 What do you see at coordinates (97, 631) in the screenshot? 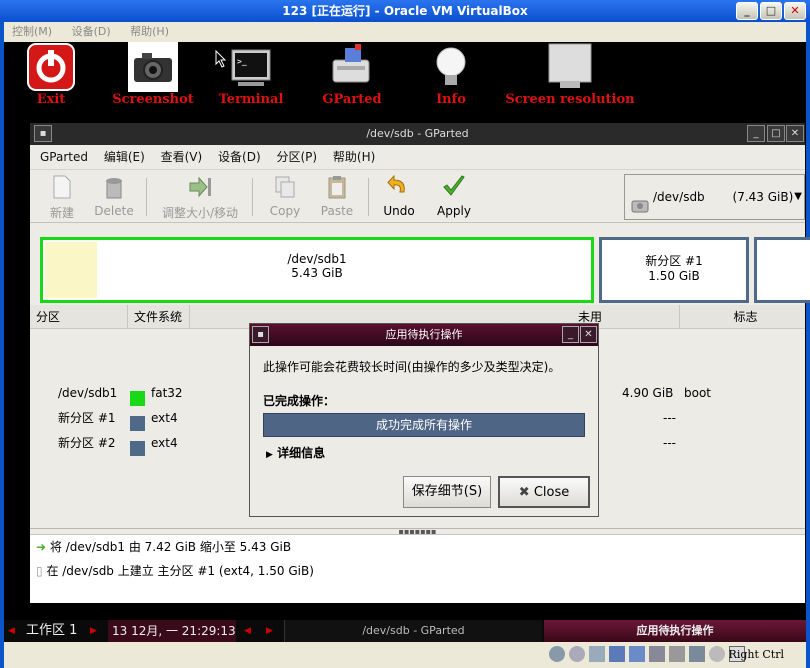
I see `workspace-next-button: ▶` at bounding box center [97, 631].